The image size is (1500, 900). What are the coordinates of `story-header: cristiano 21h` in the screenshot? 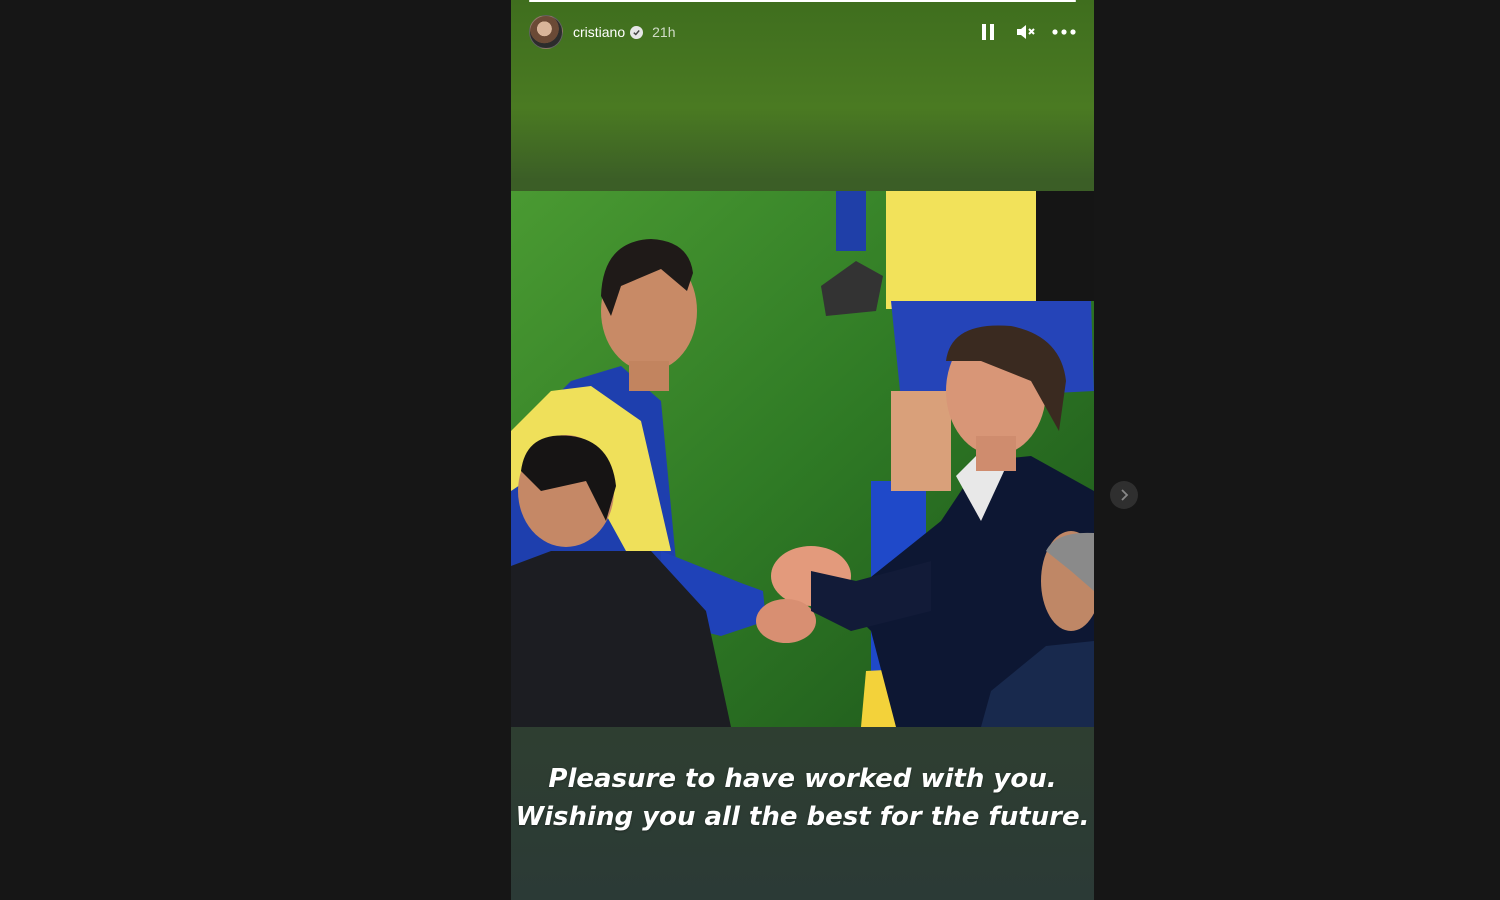 It's located at (802, 32).